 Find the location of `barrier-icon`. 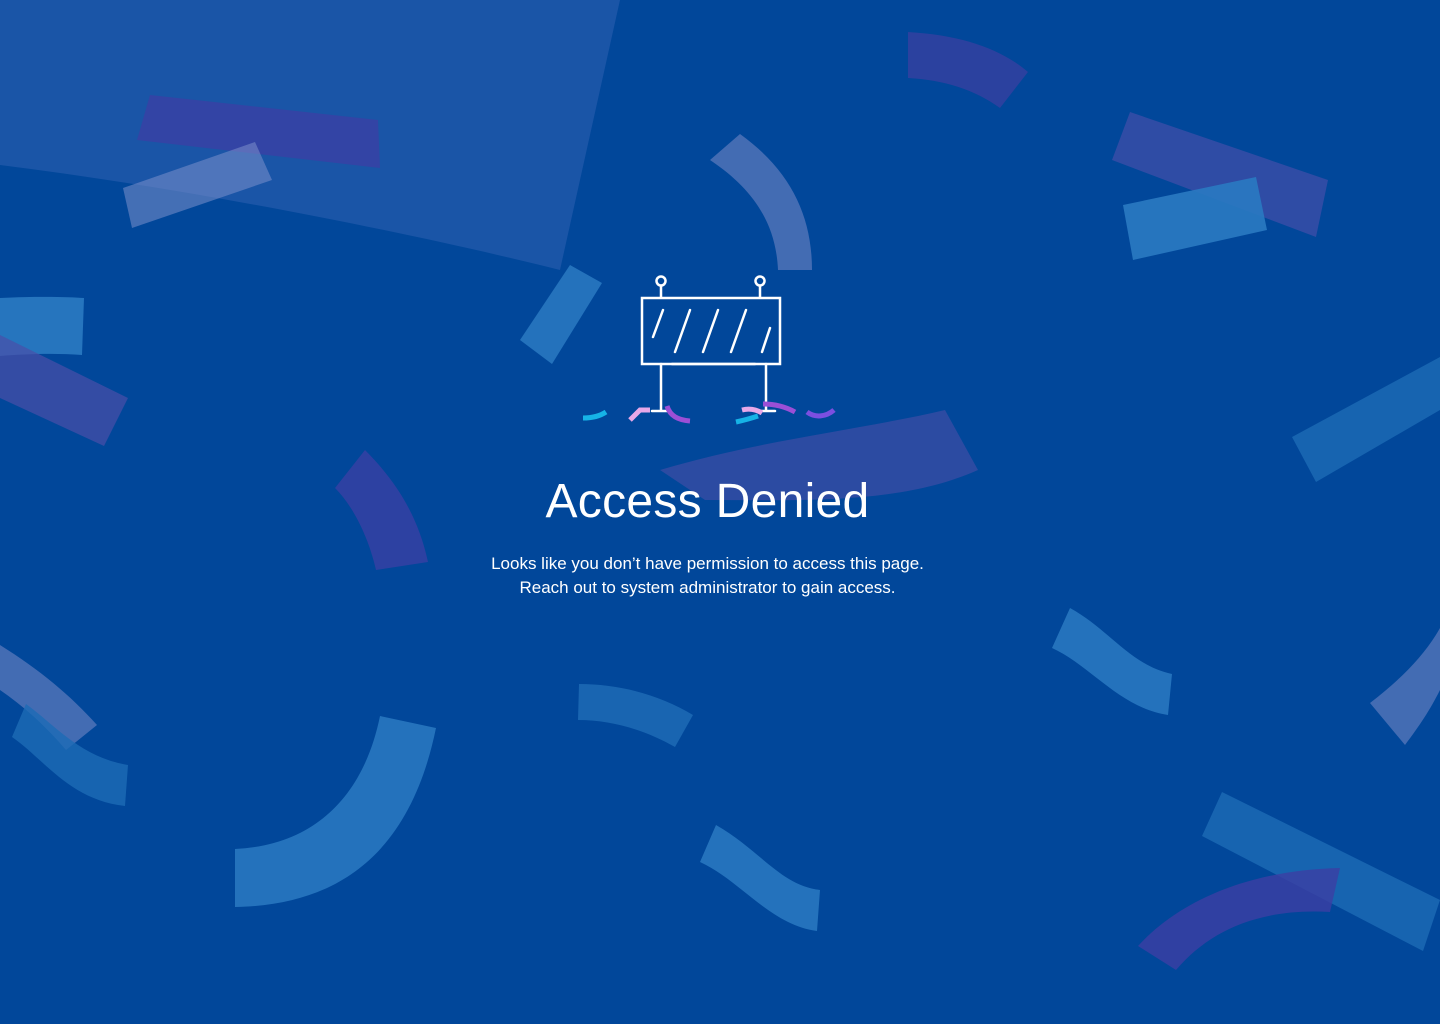

barrier-icon is located at coordinates (709, 350).